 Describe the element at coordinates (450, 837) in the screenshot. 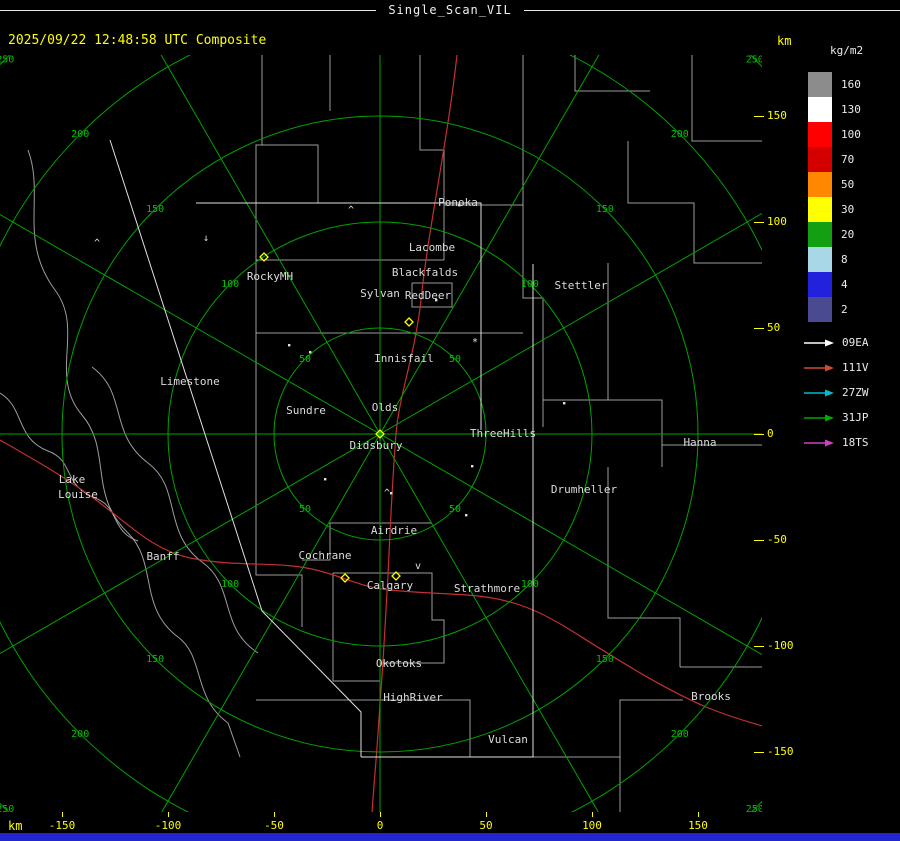

I see `bottom-taskbar` at that location.